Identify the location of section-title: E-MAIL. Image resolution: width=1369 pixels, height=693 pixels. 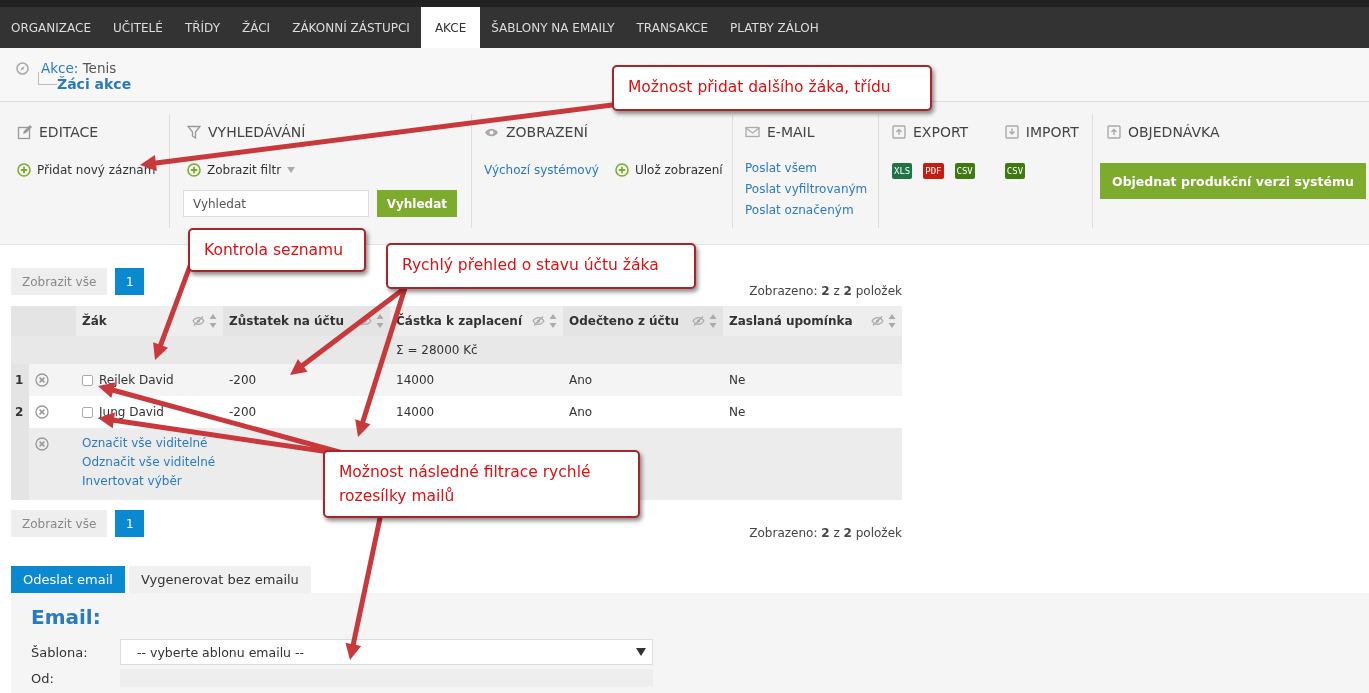
(791, 132).